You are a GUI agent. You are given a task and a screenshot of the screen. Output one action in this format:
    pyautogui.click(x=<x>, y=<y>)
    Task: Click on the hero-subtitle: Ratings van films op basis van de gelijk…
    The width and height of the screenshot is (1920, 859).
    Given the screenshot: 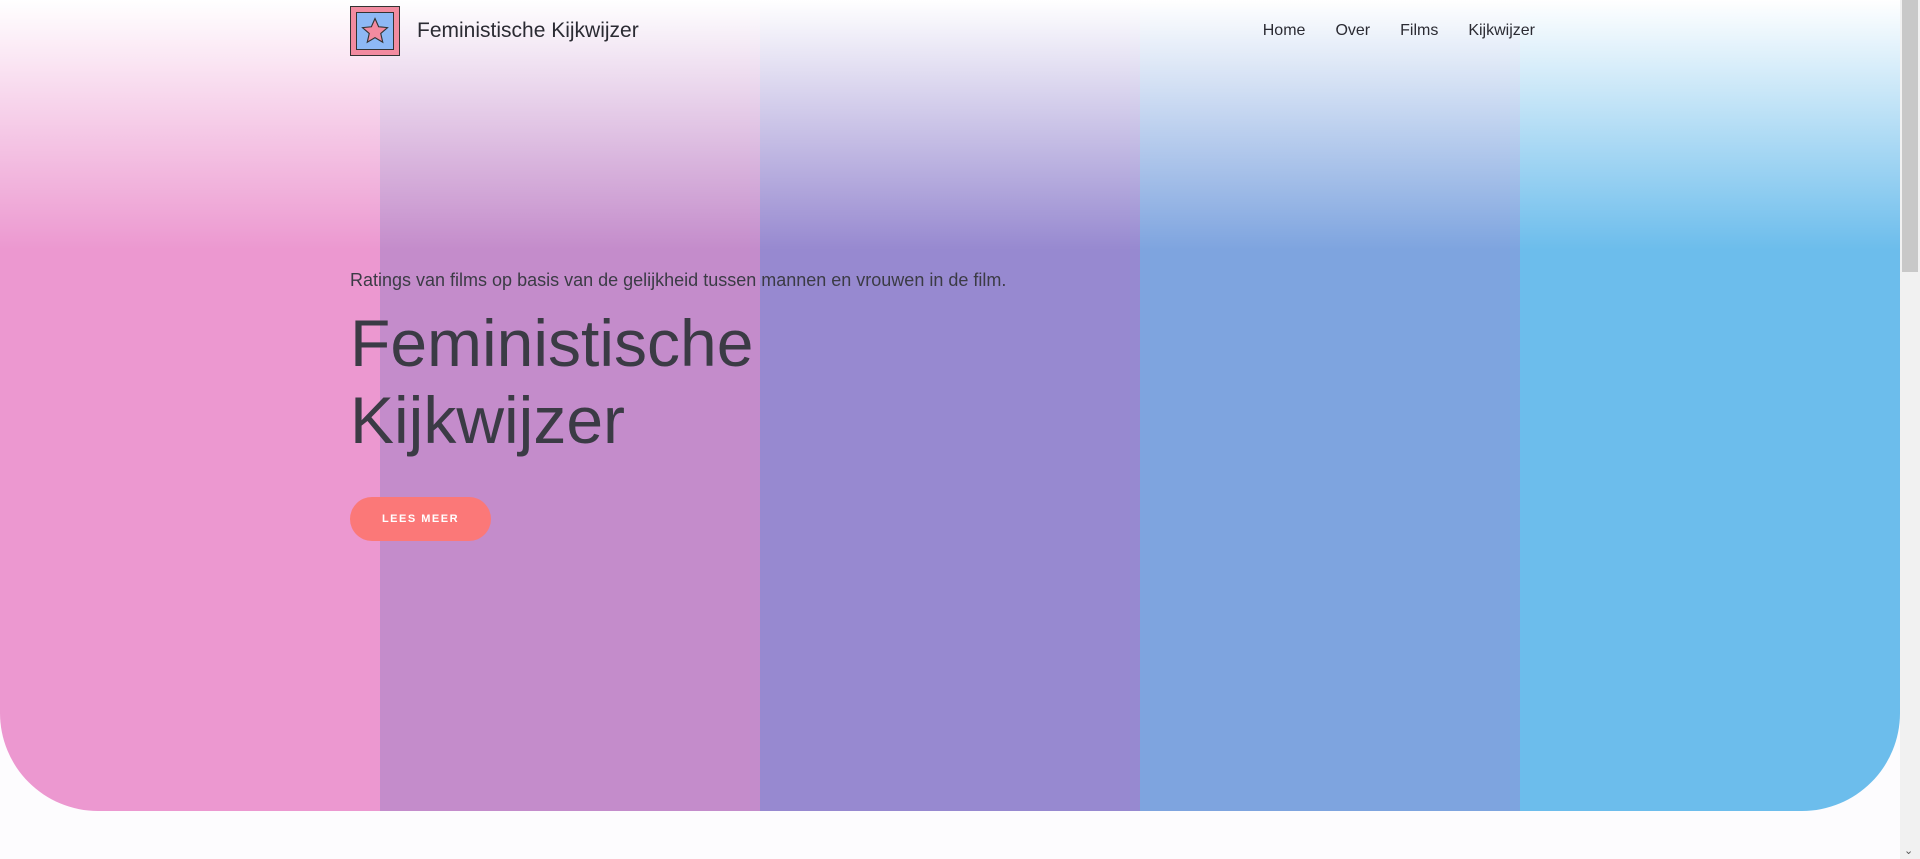 What is the action you would take?
    pyautogui.click(x=678, y=280)
    